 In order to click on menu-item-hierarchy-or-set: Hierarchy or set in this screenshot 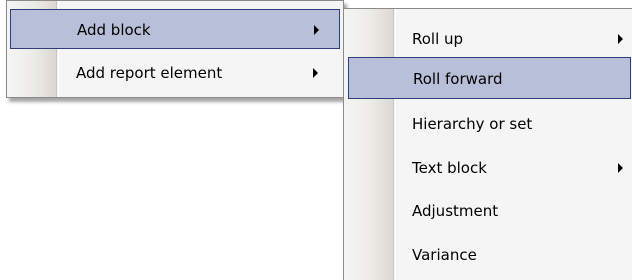, I will do `click(489, 124)`.